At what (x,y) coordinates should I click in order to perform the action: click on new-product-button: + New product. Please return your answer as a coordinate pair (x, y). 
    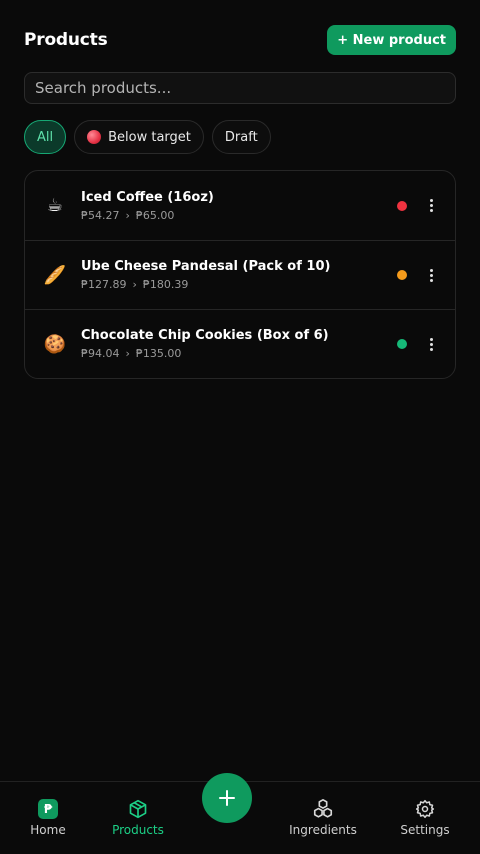
    Looking at the image, I should click on (391, 40).